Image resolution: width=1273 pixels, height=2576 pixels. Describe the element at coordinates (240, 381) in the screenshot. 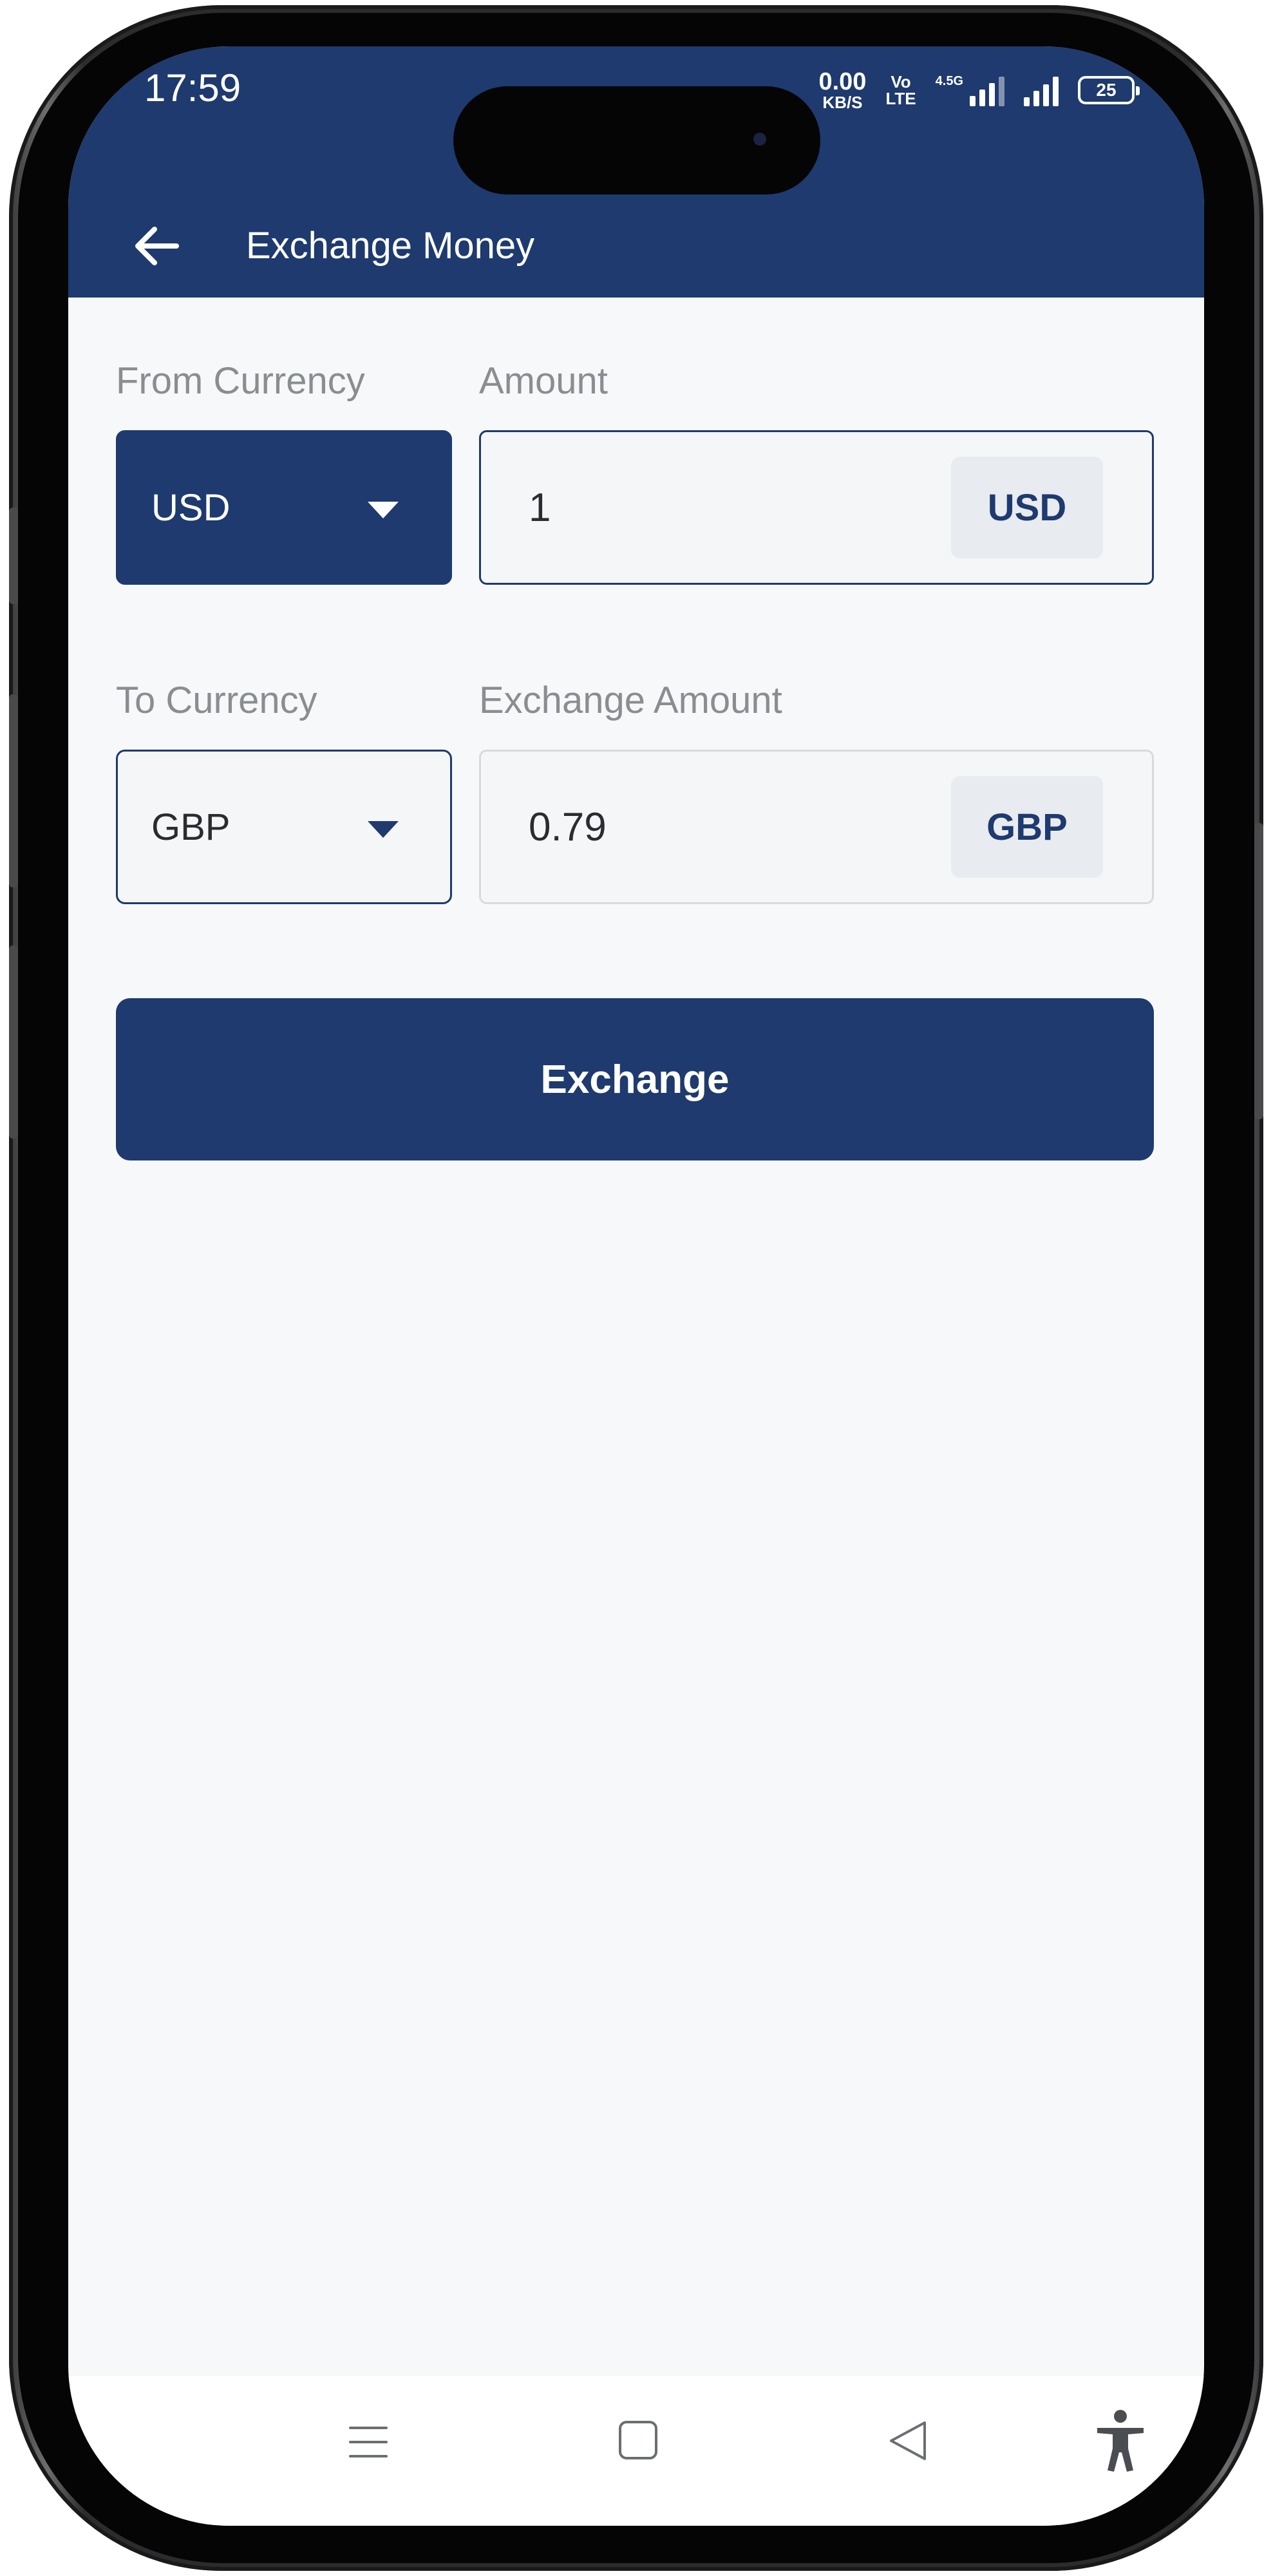

I see `from-currency-label: From Currency` at that location.